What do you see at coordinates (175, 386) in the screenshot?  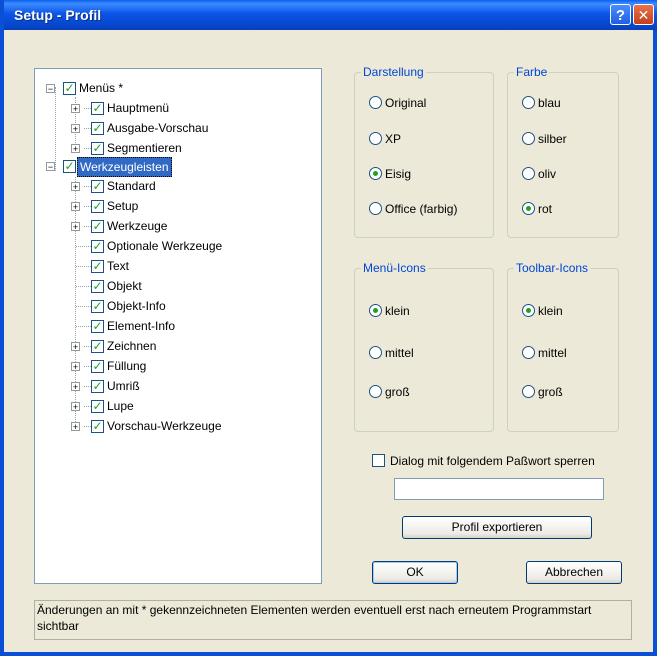 I see `tree-node: + ✓ Umriß` at bounding box center [175, 386].